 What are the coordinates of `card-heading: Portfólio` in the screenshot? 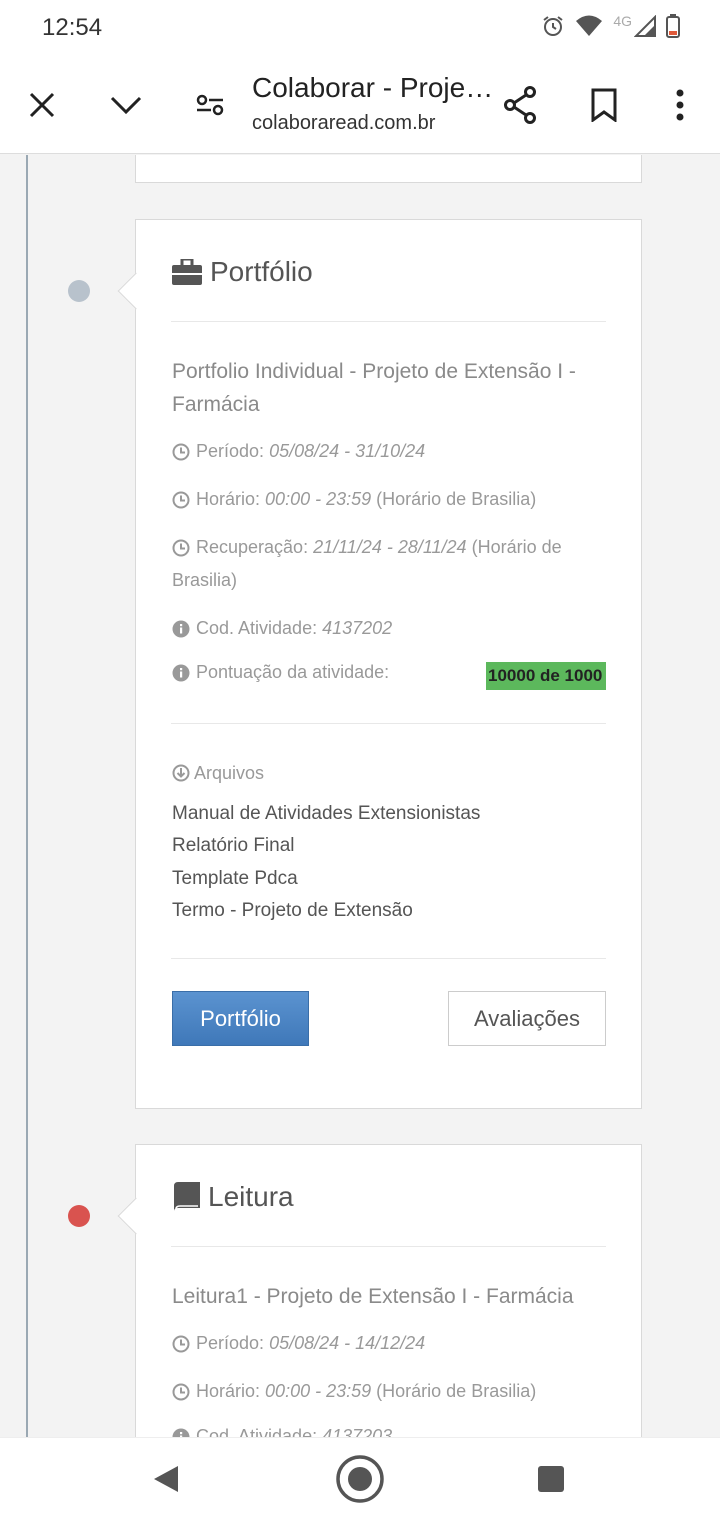 It's located at (261, 271).